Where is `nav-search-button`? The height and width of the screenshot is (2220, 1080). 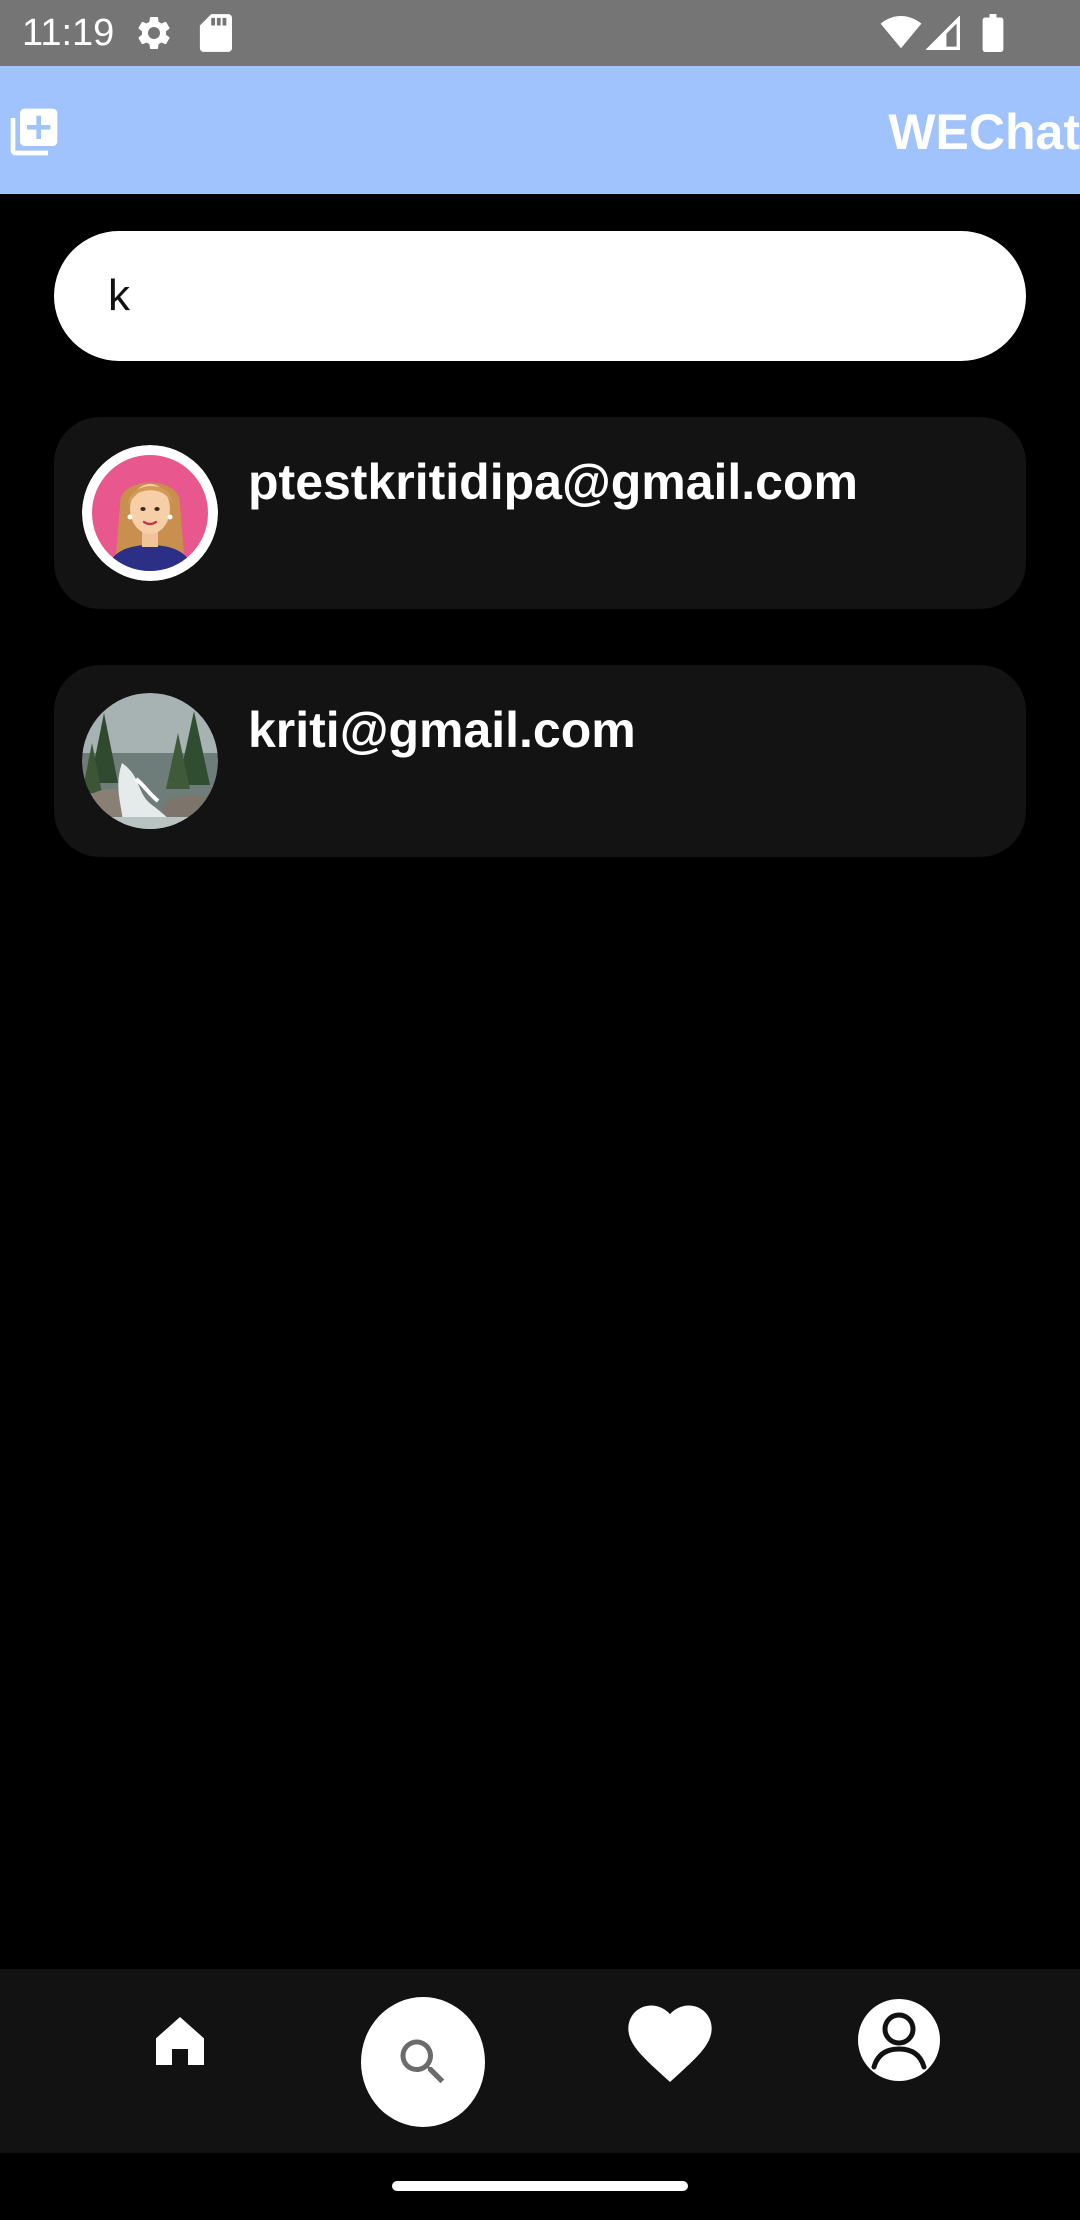 nav-search-button is located at coordinates (423, 2062).